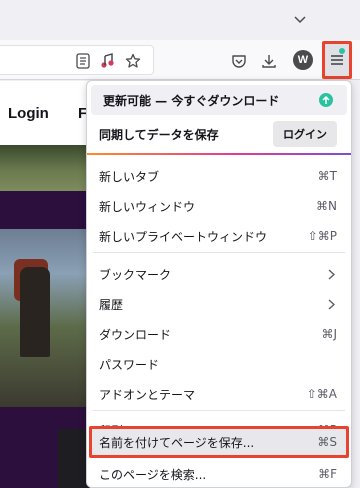  I want to click on update-available-item: 更新可能 — 今すぐダウンロード, so click(219, 100).